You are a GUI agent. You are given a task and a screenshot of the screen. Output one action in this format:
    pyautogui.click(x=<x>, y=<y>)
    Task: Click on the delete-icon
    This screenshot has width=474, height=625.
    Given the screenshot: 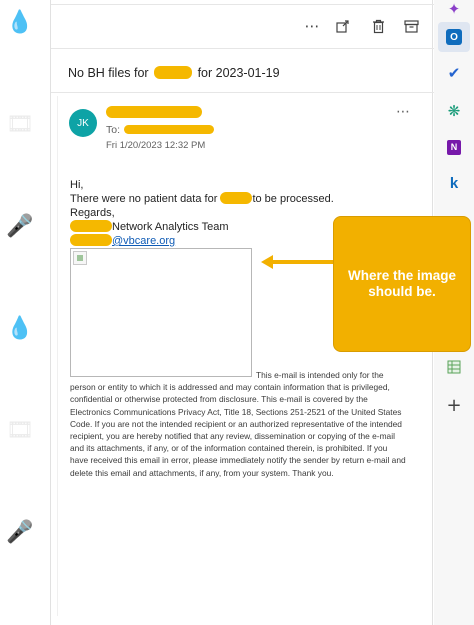 What is the action you would take?
    pyautogui.click(x=378, y=26)
    